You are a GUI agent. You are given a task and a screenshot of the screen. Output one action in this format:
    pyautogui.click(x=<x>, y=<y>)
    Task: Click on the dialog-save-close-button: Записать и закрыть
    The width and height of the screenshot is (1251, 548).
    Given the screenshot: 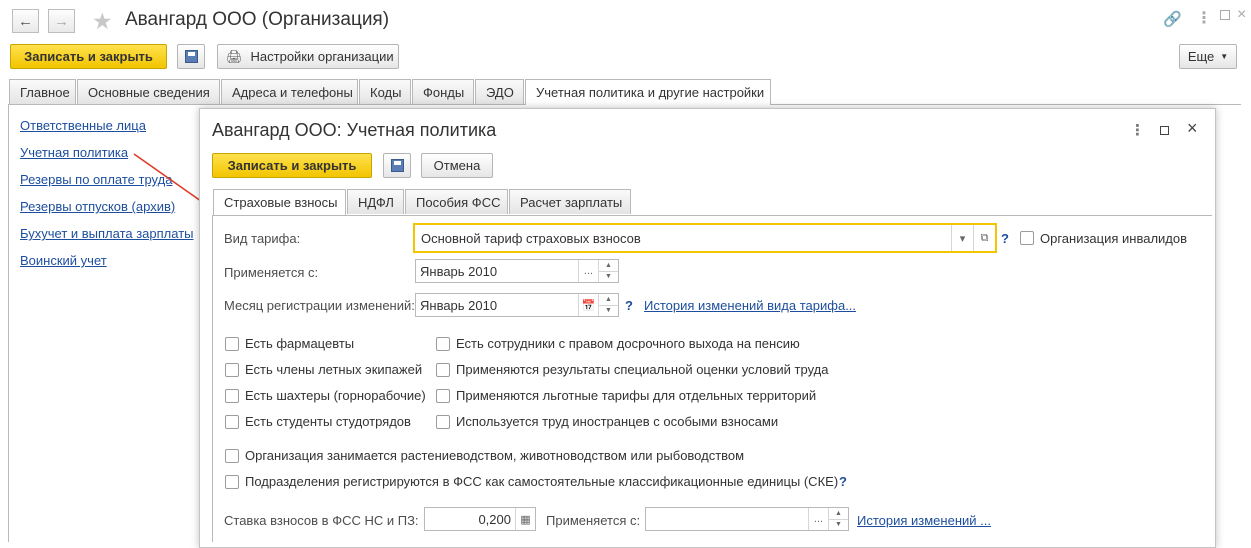 What is the action you would take?
    pyautogui.click(x=292, y=165)
    